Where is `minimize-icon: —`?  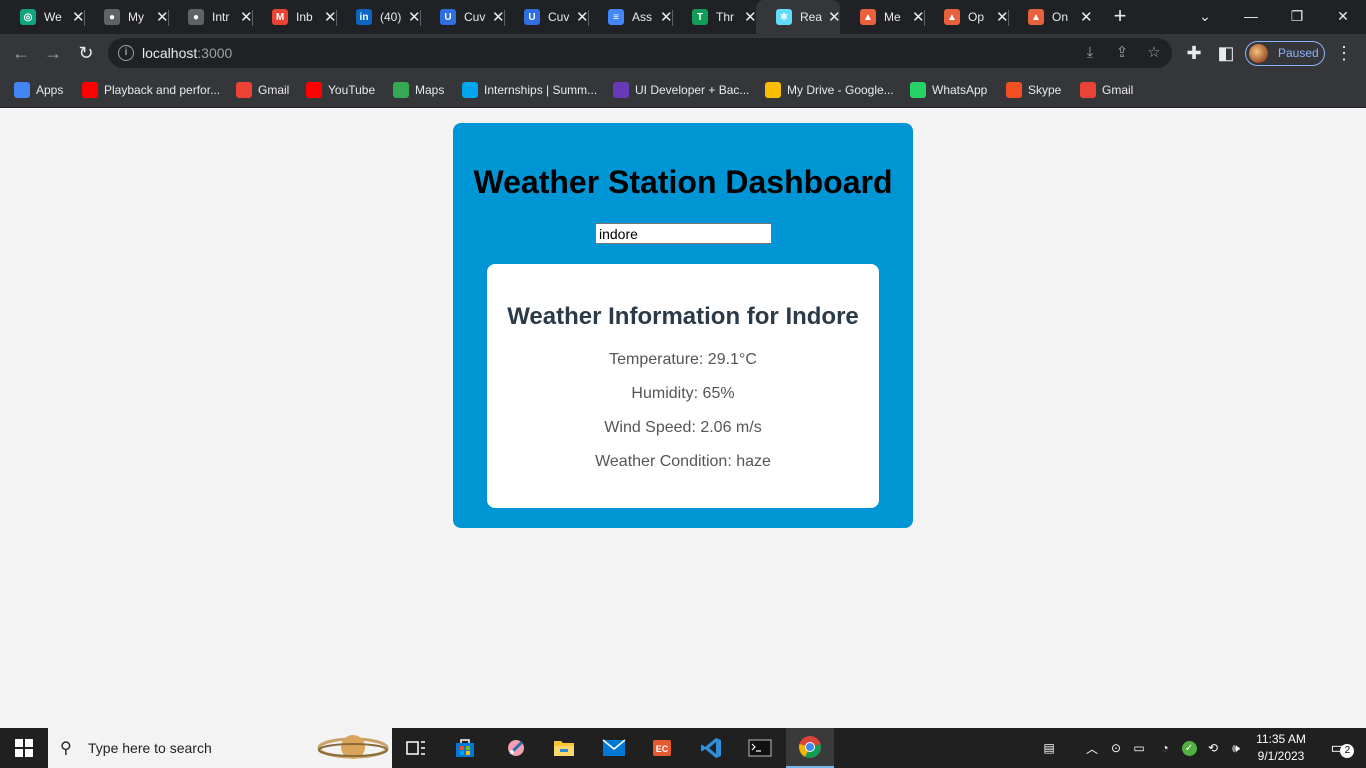
minimize-icon: — is located at coordinates (1251, 17).